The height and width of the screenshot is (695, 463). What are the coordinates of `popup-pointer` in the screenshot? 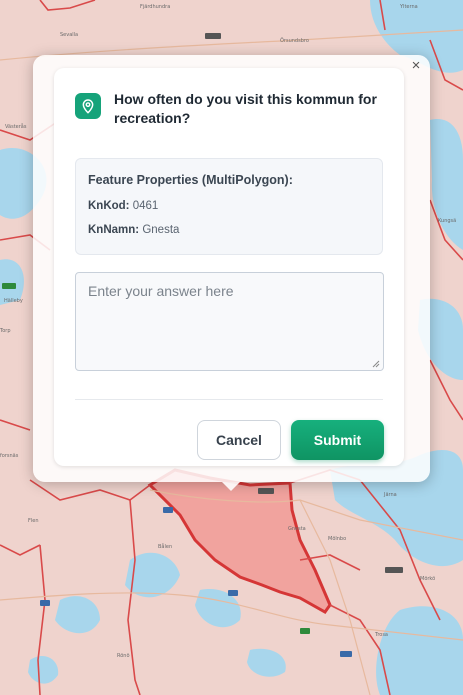 It's located at (231, 486).